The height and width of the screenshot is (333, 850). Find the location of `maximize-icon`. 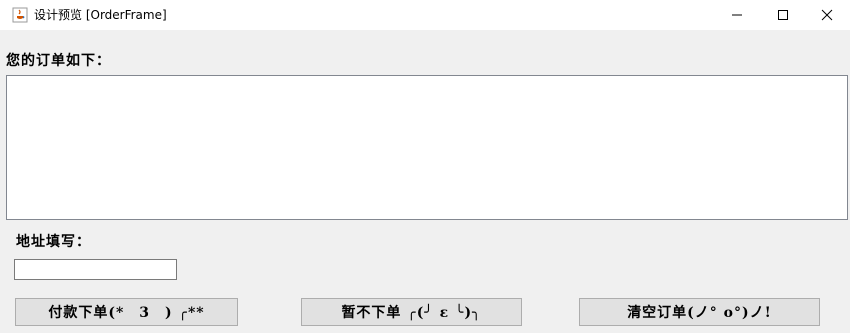

maximize-icon is located at coordinates (783, 15).